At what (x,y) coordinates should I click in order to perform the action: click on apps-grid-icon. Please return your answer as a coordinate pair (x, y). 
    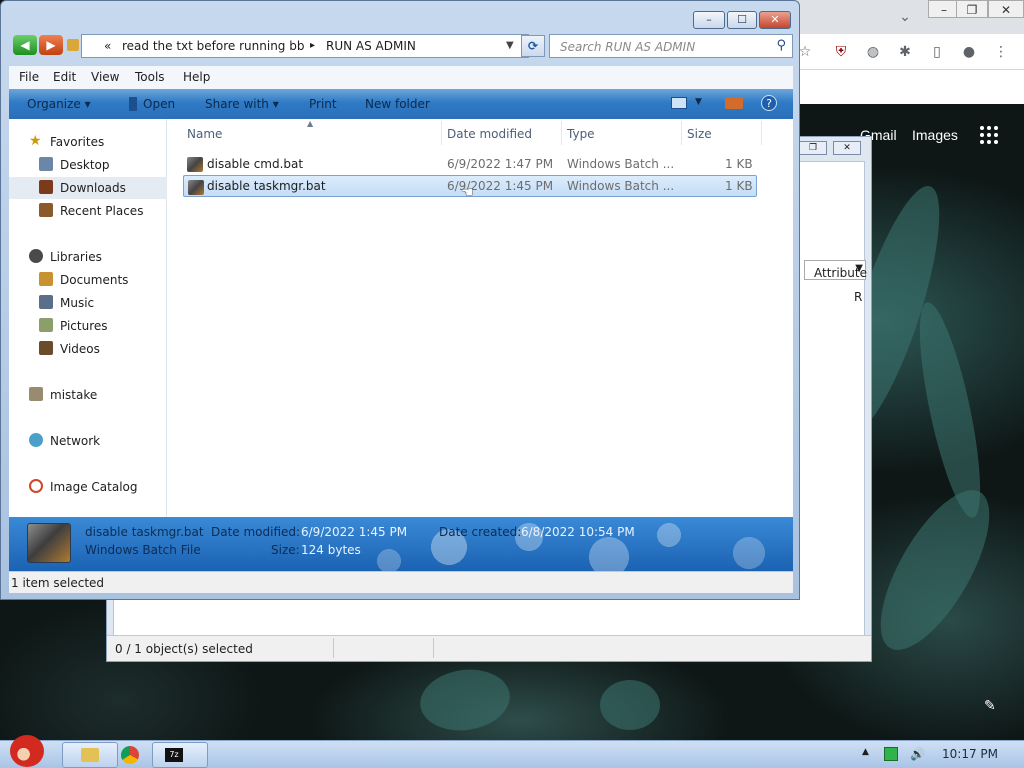
    Looking at the image, I should click on (989, 135).